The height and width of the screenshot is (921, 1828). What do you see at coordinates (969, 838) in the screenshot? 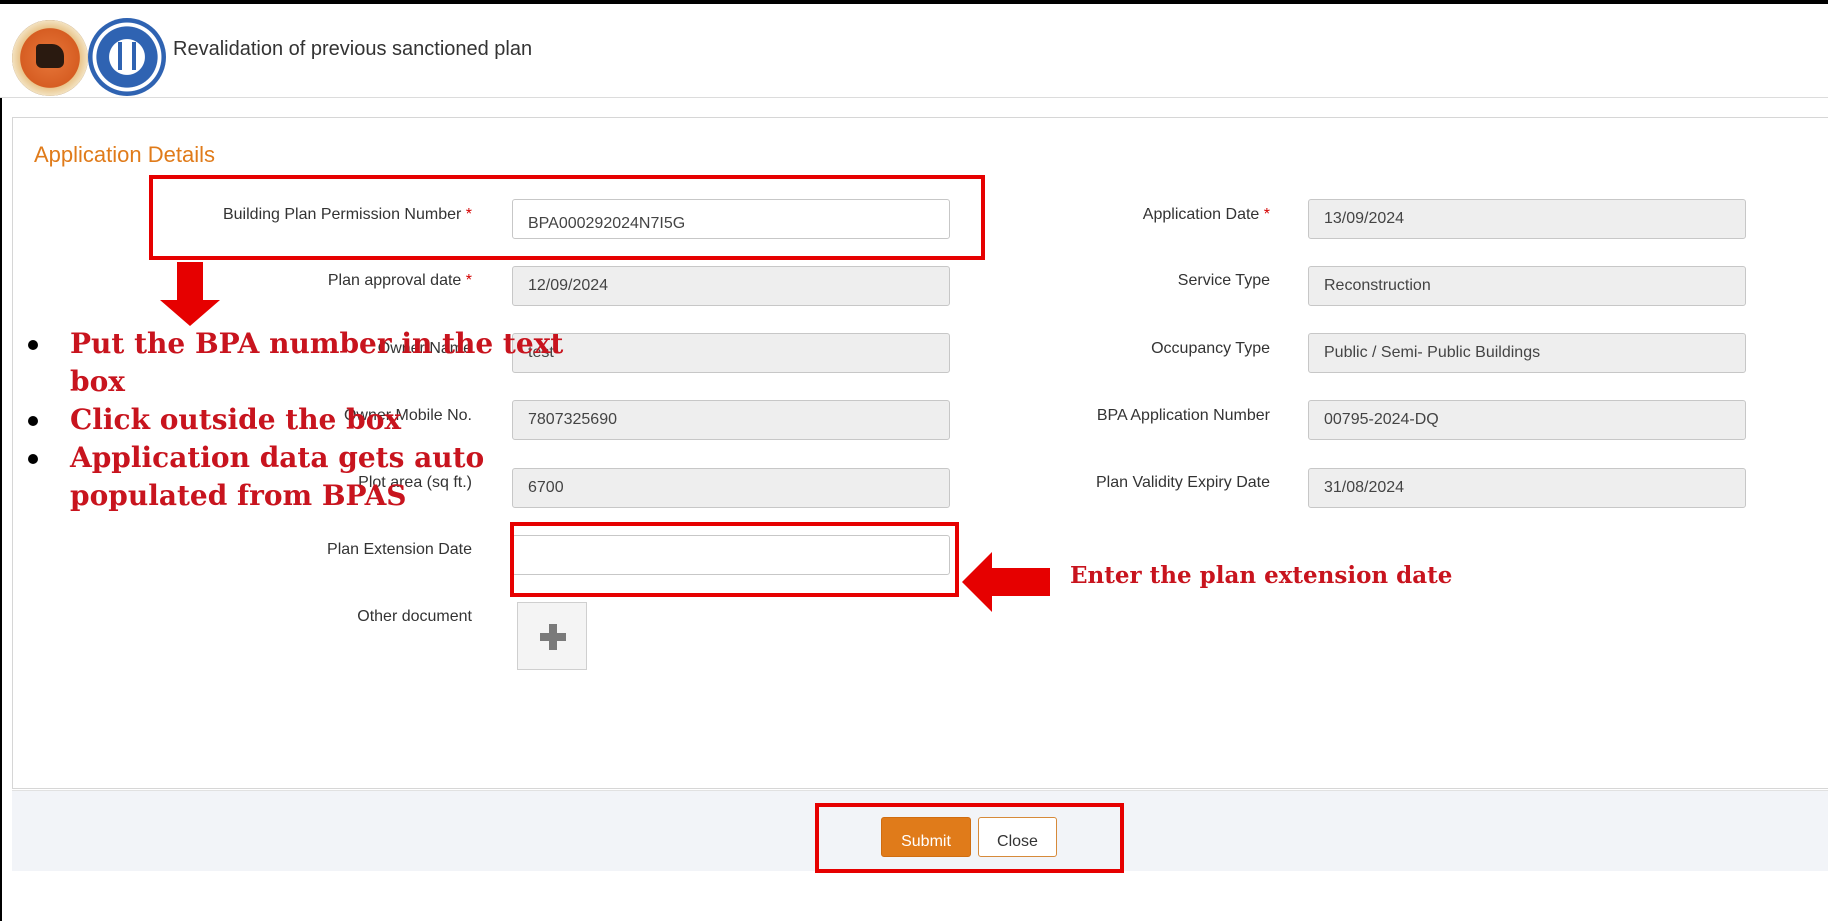
I see `action-buttons-highlight-box` at bounding box center [969, 838].